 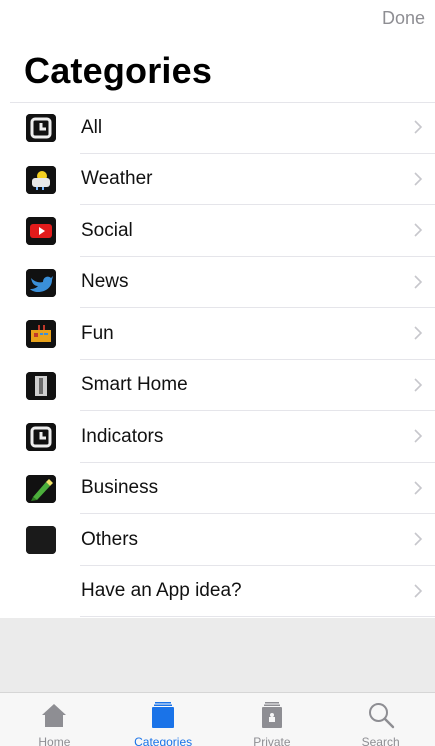 What do you see at coordinates (118, 70) in the screenshot?
I see `page-title: Categories` at bounding box center [118, 70].